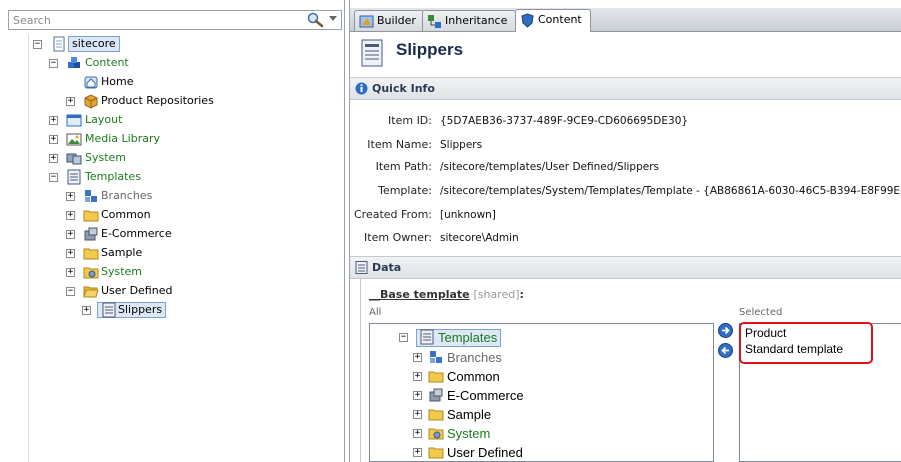 Image resolution: width=901 pixels, height=462 pixels. I want to click on quick-info-section-header: Quick Info, so click(625, 88).